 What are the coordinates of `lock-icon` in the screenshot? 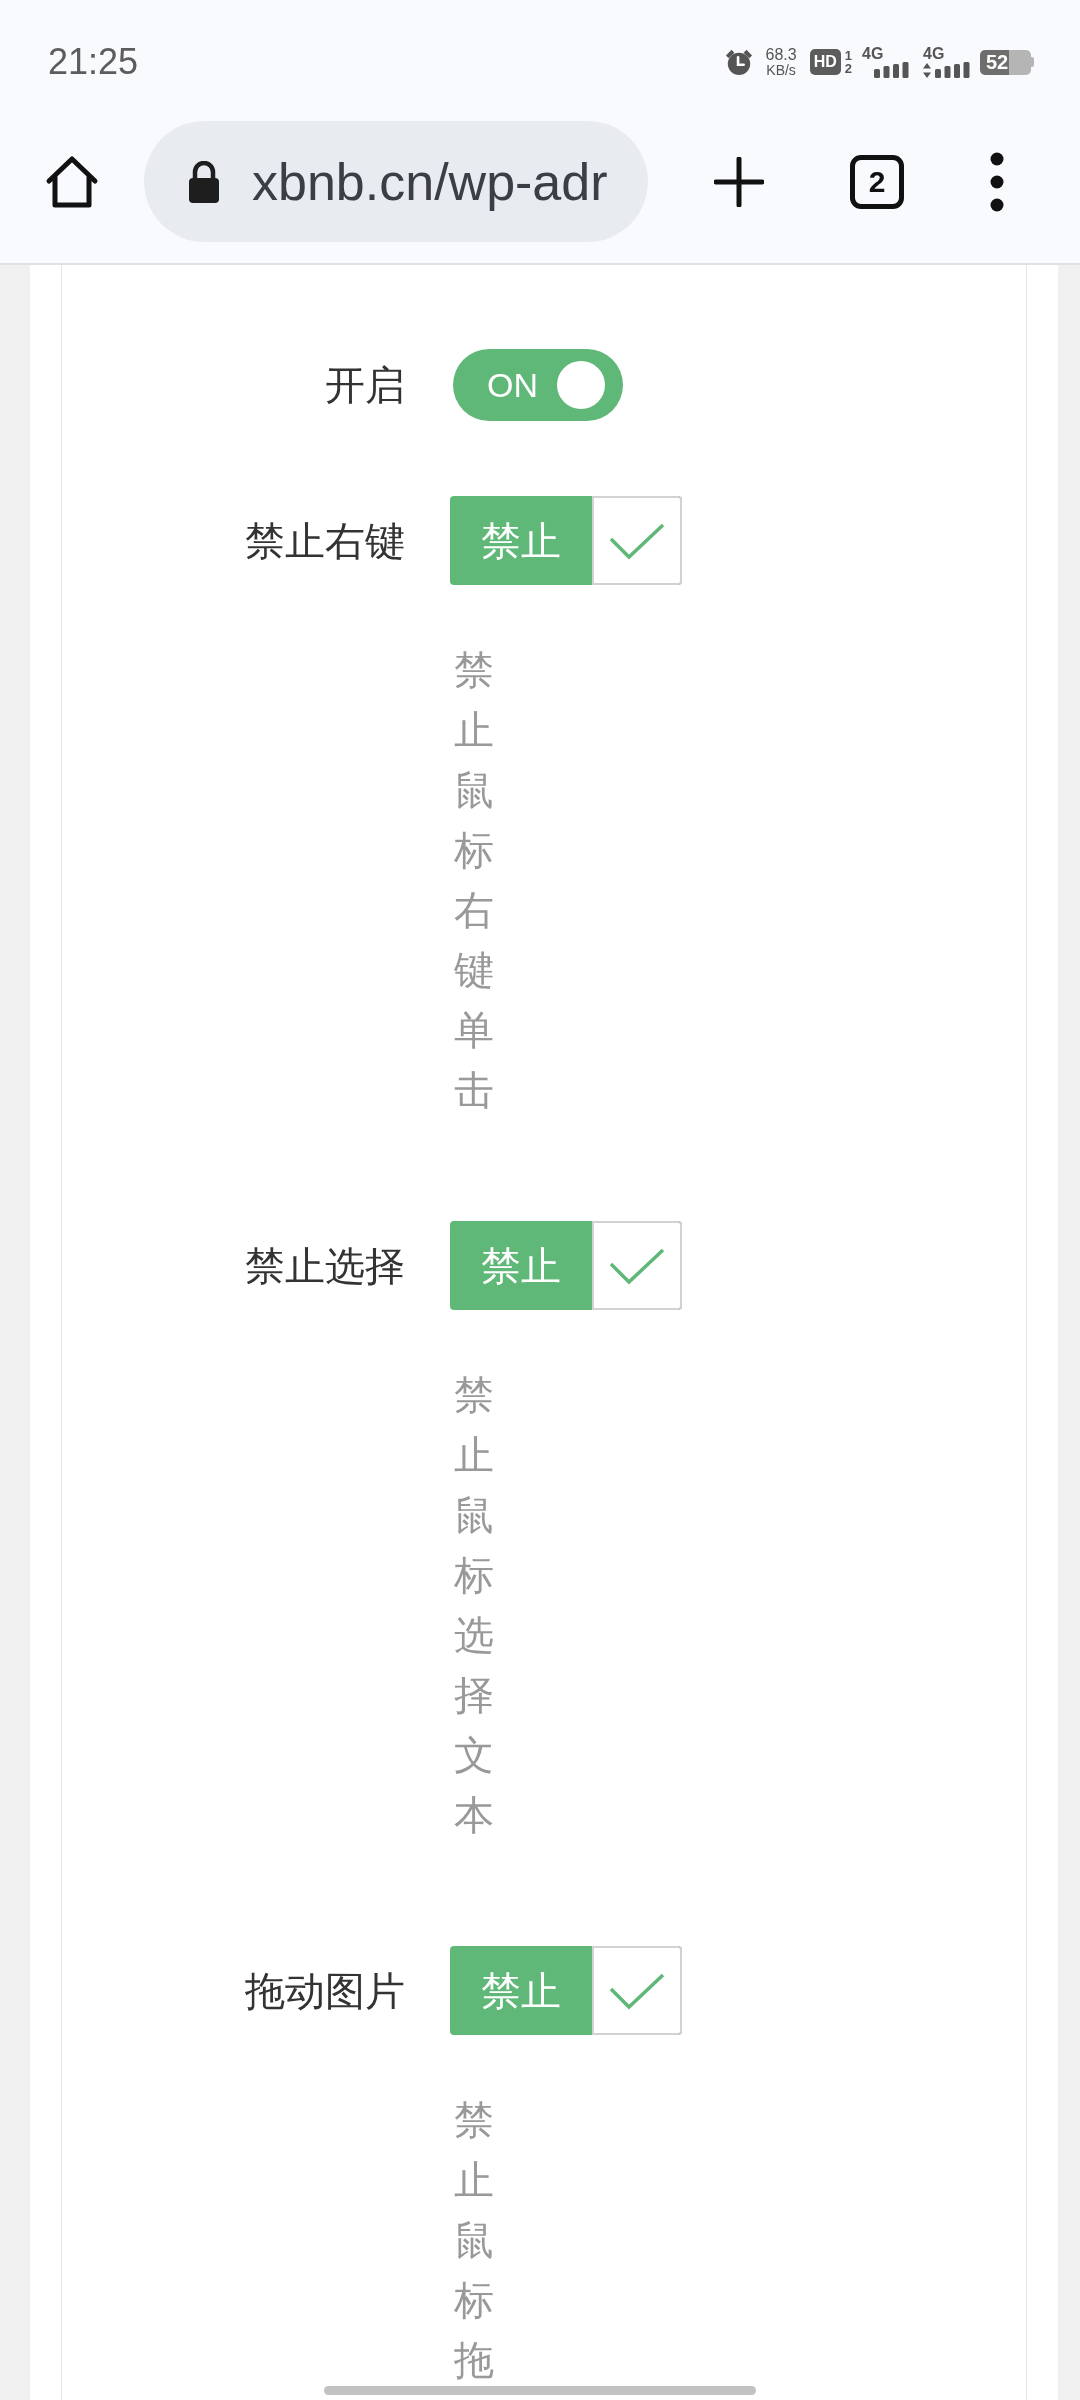 It's located at (204, 181).